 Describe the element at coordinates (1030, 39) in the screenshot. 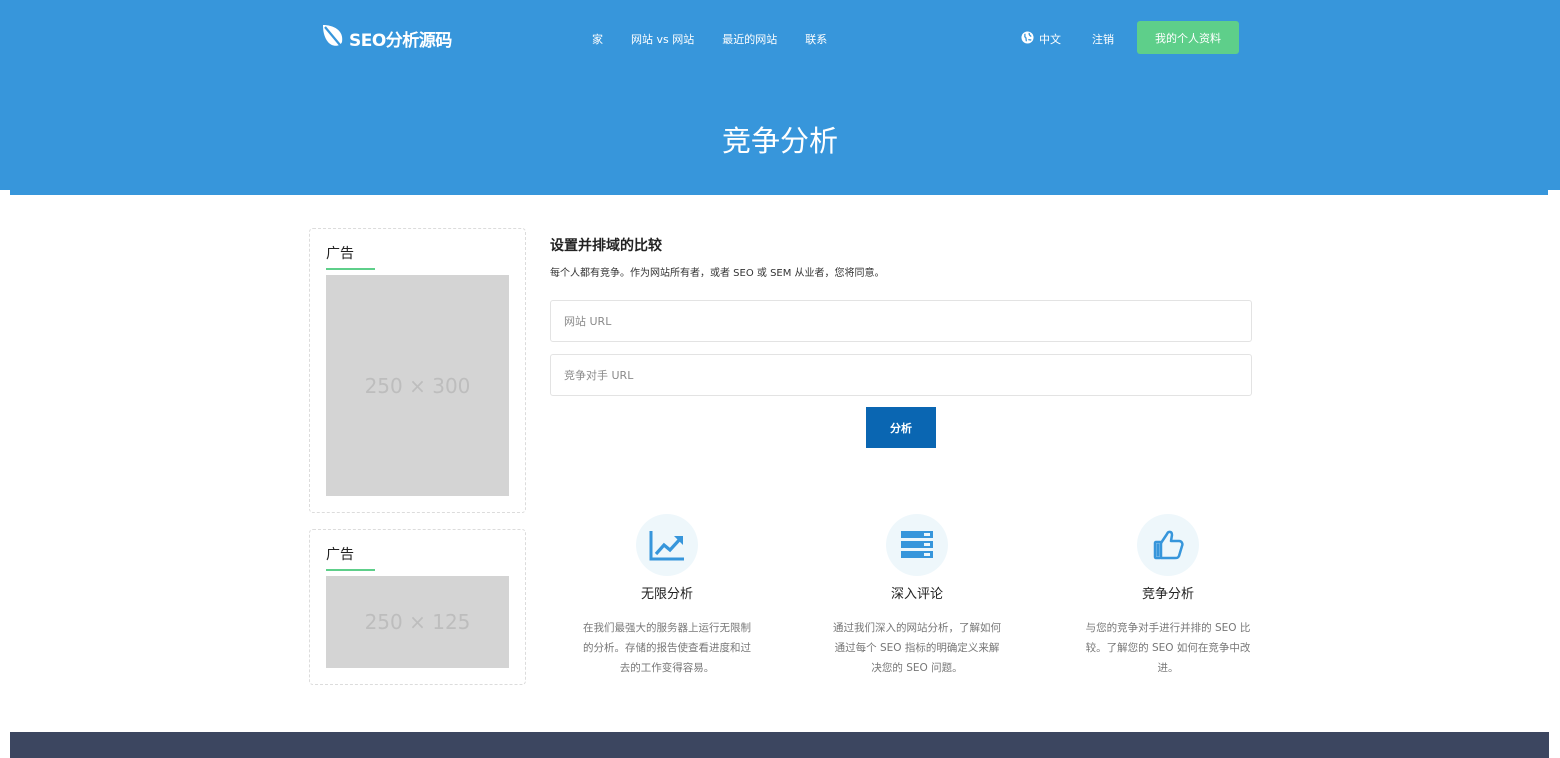

I see `globe-icon` at that location.